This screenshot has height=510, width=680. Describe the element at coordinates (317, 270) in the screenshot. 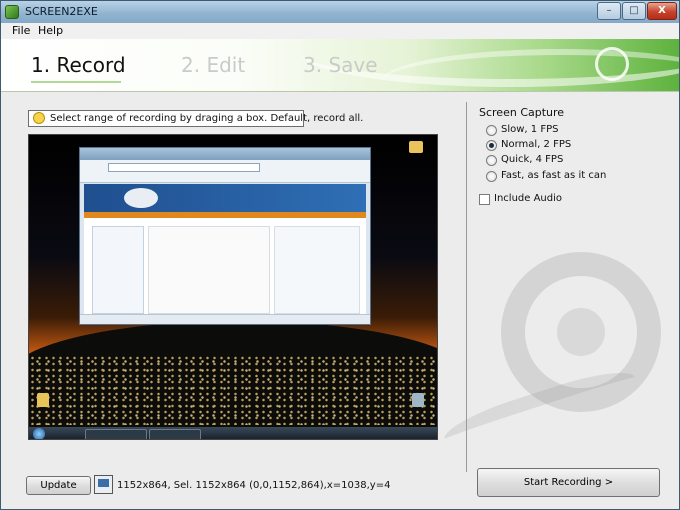

I see `browser-page-right-column` at that location.